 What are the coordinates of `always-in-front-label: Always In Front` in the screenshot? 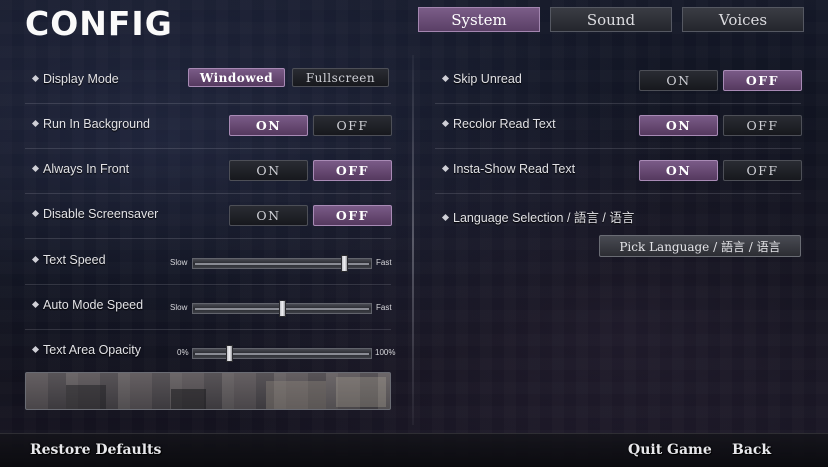 It's located at (80, 169).